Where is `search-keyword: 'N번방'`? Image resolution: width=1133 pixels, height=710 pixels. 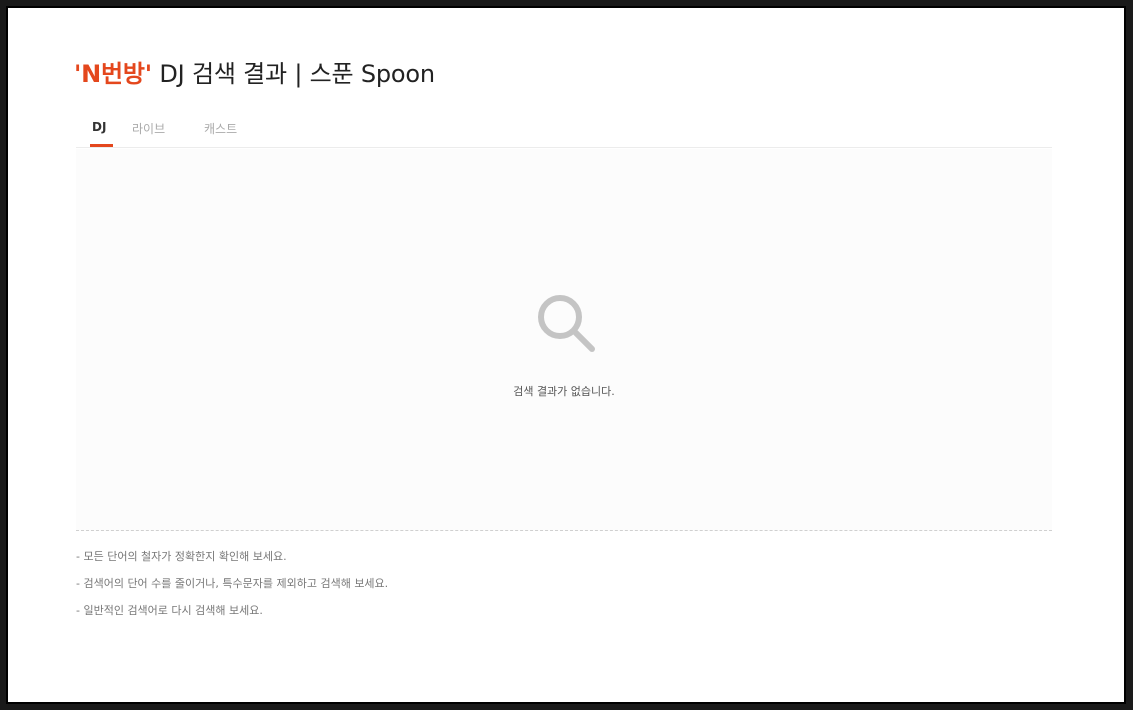
search-keyword: 'N번방' is located at coordinates (113, 74).